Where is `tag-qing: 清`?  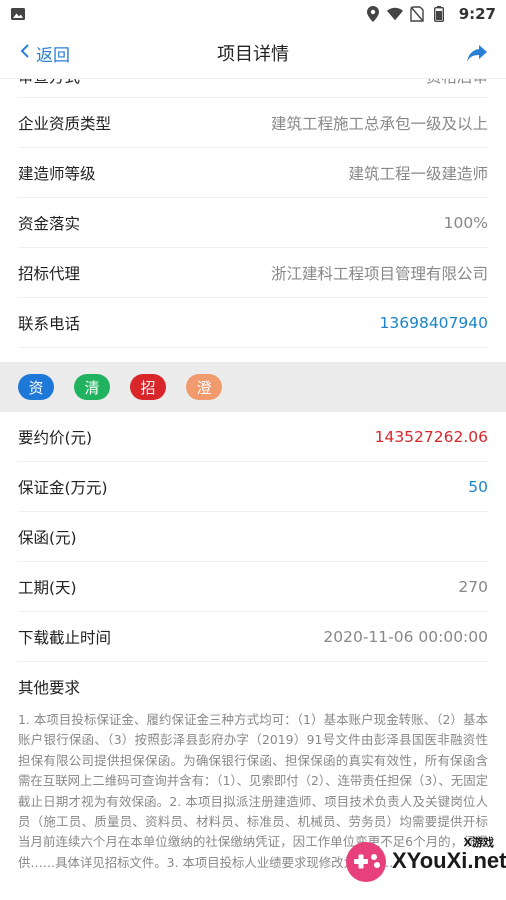 tag-qing: 清 is located at coordinates (92, 387).